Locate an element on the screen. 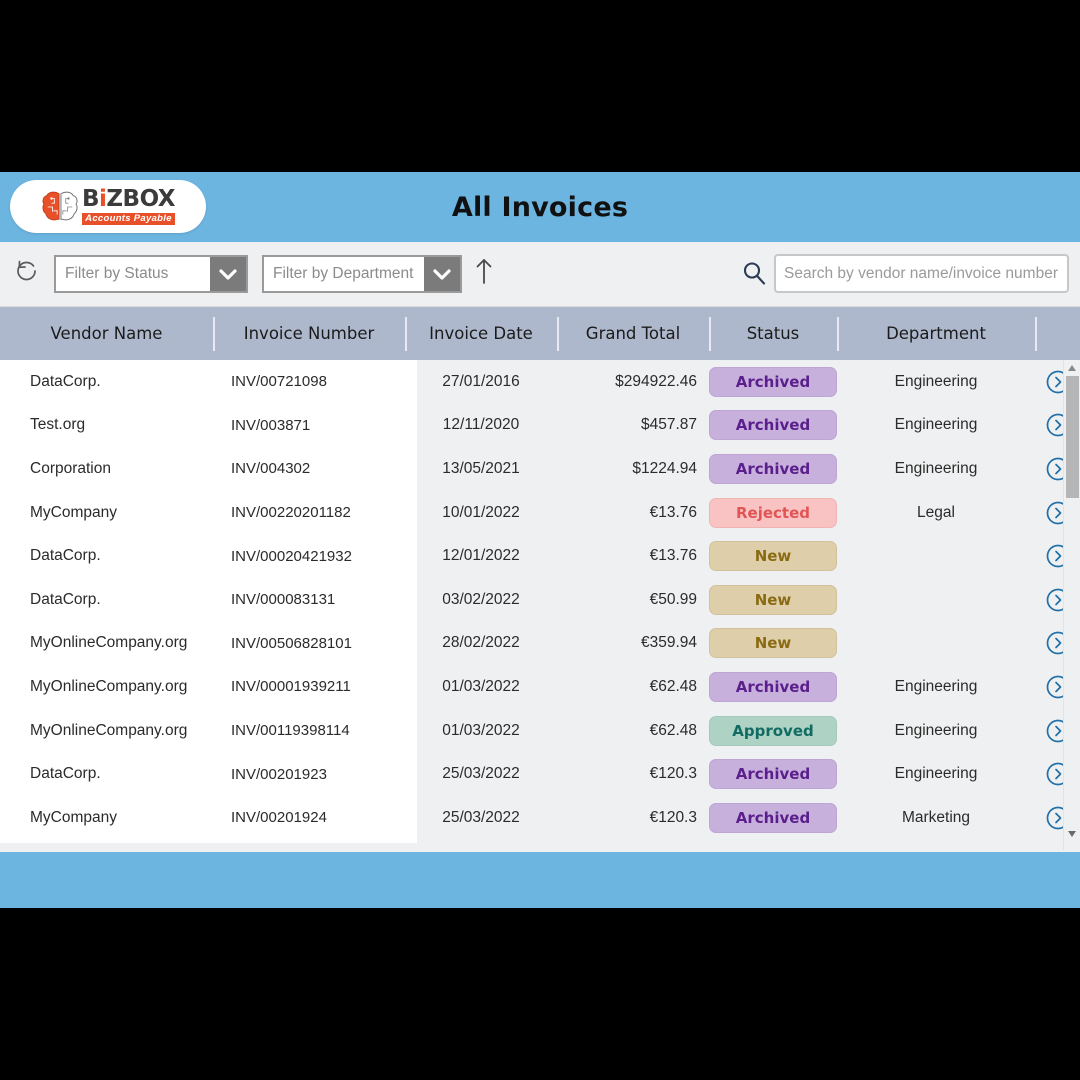 The width and height of the screenshot is (1080, 1080). cell-invoice-date: 12/11/2020 is located at coordinates (481, 425).